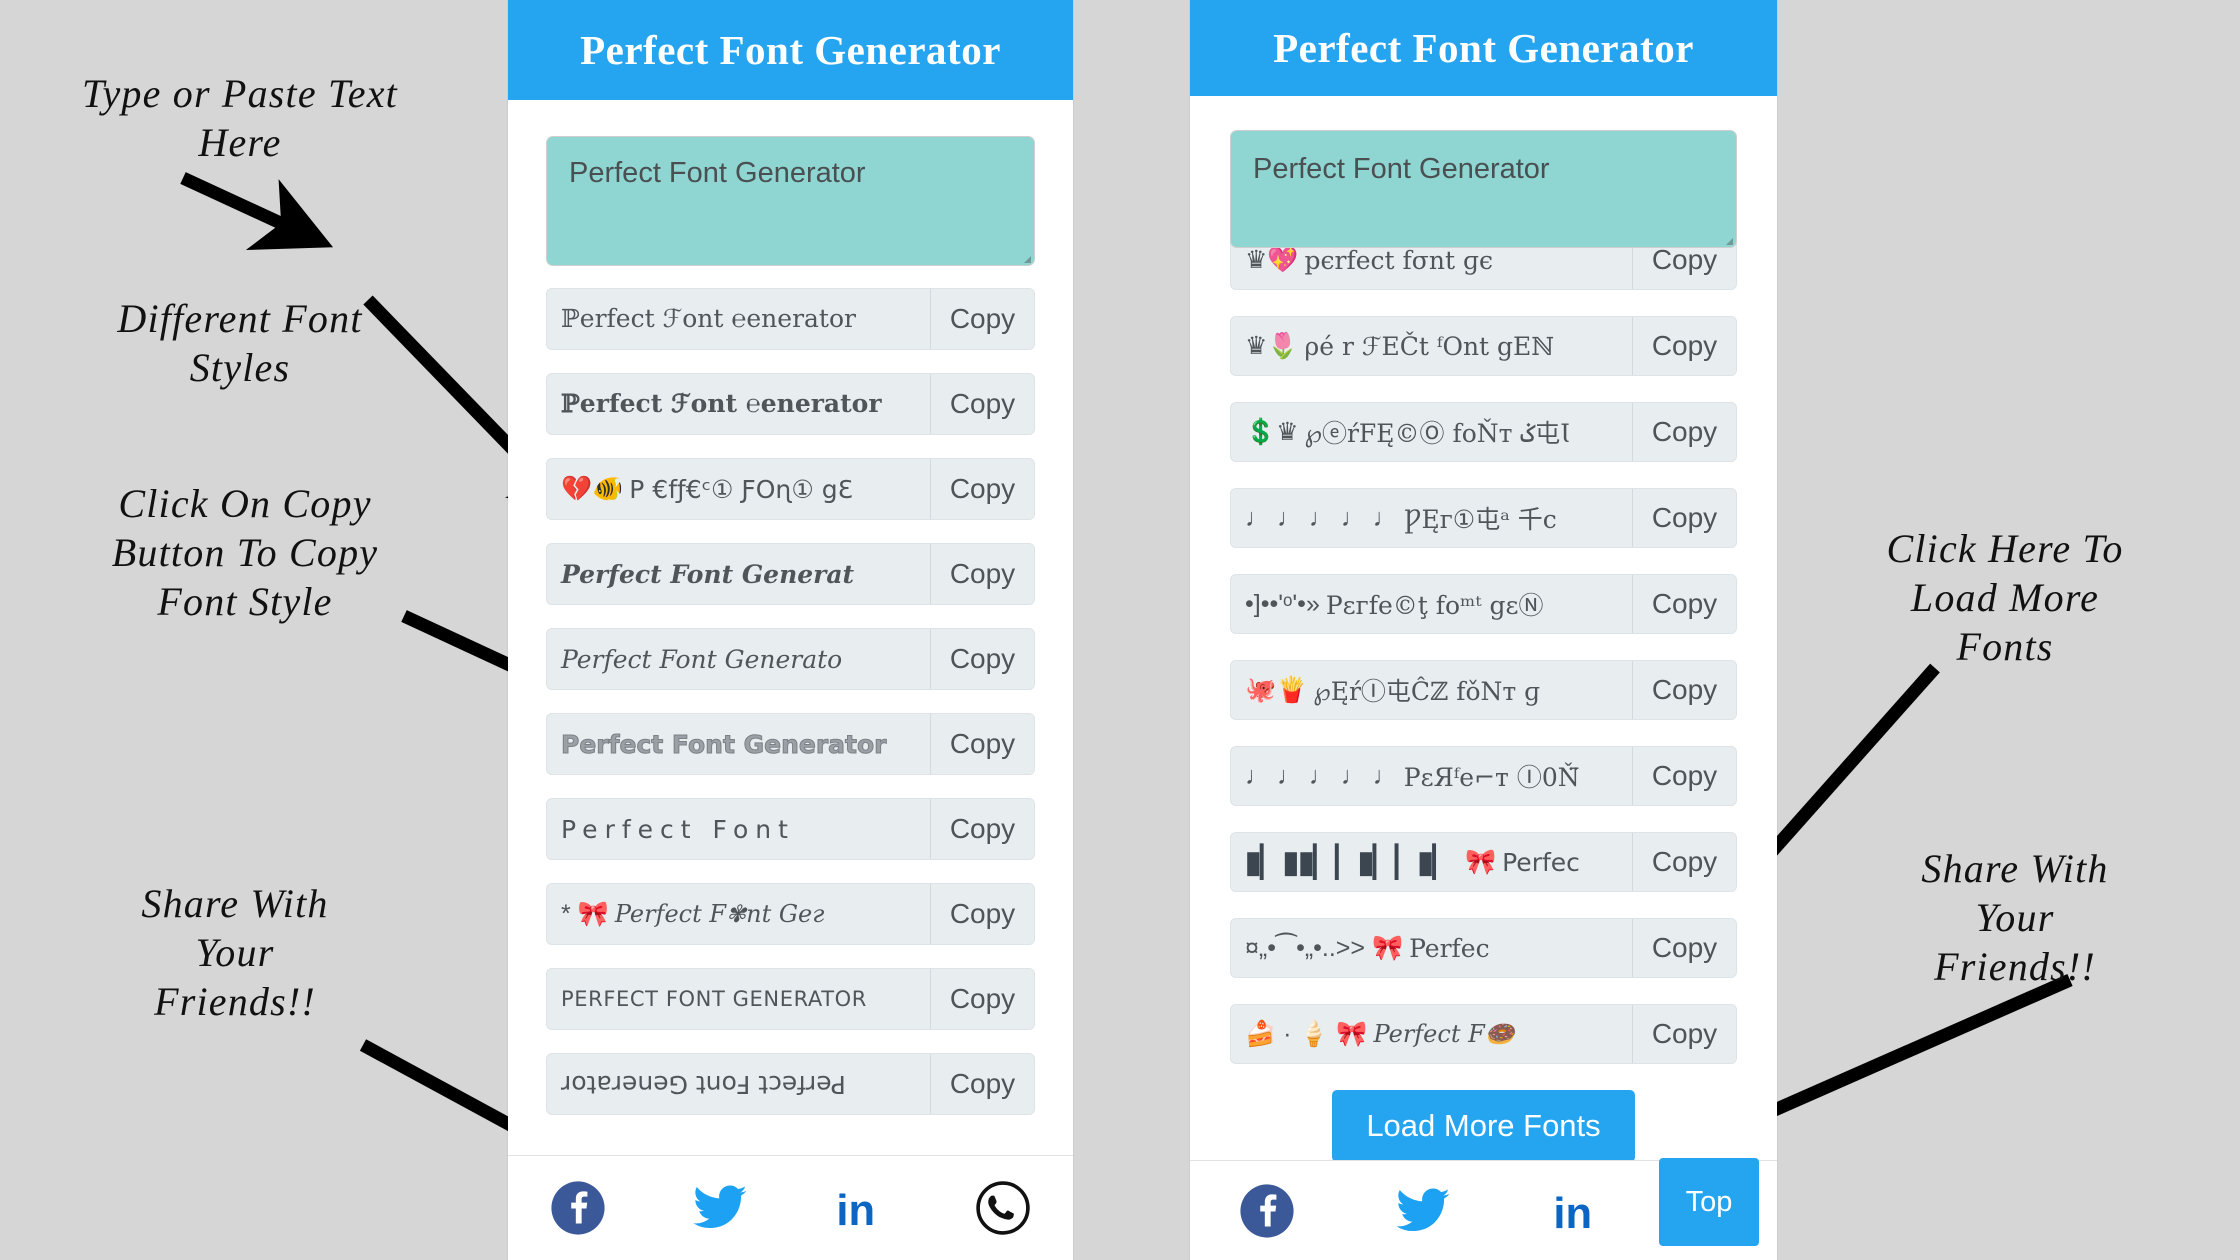 Image resolution: width=2240 pixels, height=1260 pixels. Describe the element at coordinates (719, 914) in the screenshot. I see `font-style-text: Perfect F✾nt Geг` at that location.